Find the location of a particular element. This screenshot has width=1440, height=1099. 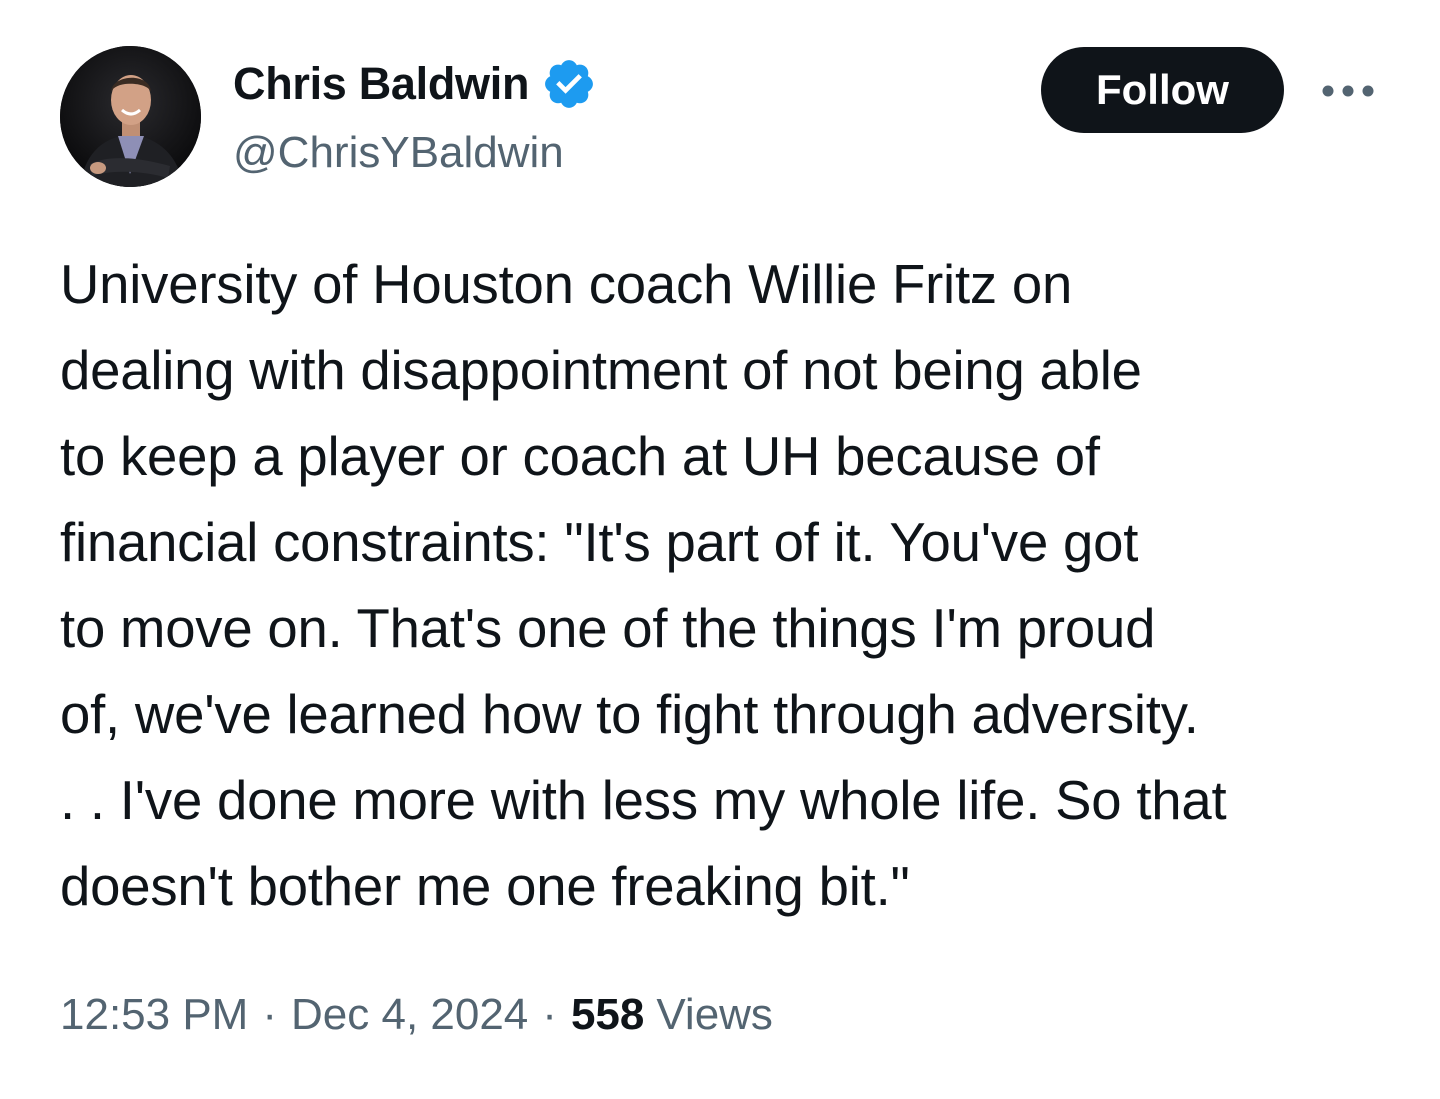

author-handle: @ChrisYBaldwin is located at coordinates (415, 153).